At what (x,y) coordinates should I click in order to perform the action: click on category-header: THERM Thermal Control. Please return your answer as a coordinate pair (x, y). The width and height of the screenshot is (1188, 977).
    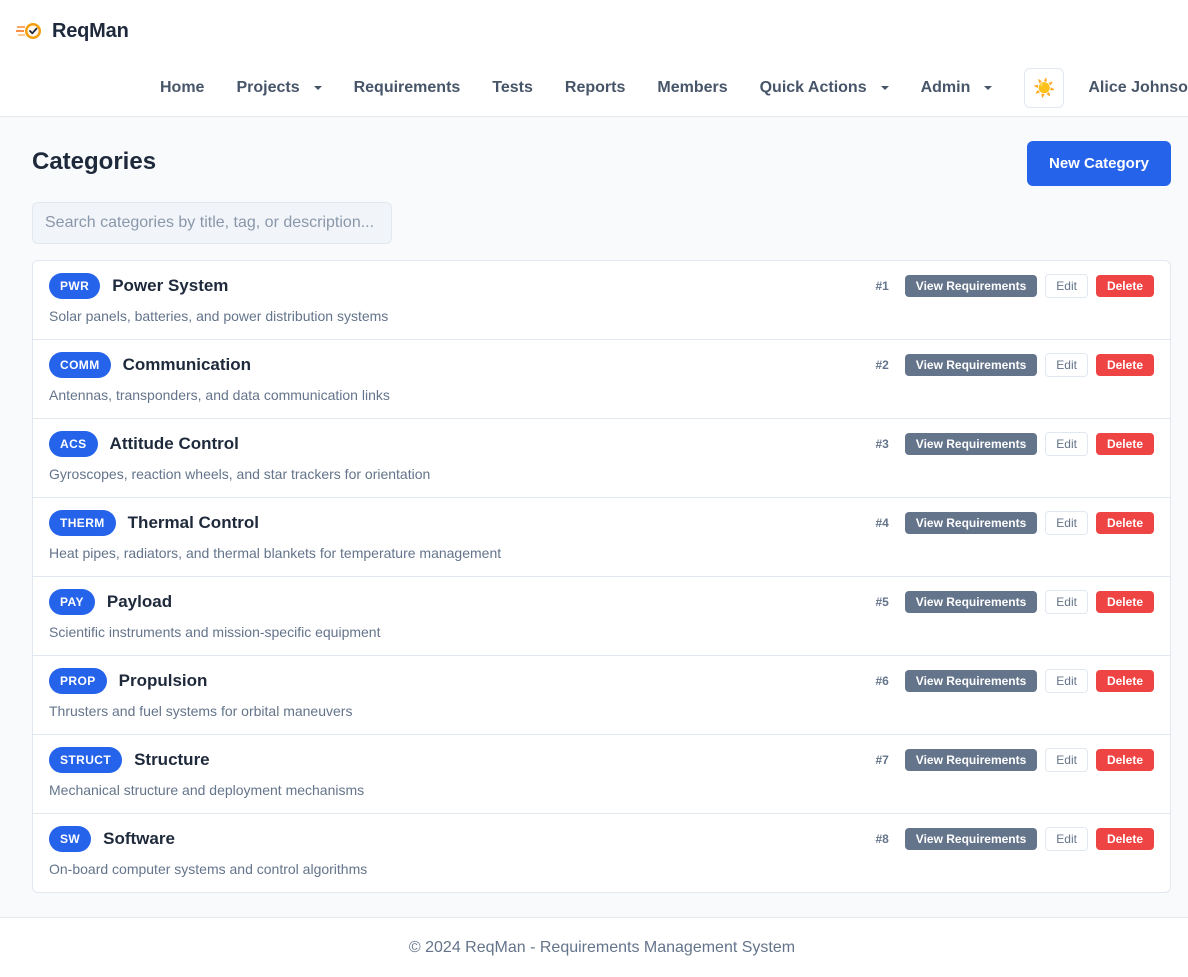
    Looking at the image, I should click on (154, 523).